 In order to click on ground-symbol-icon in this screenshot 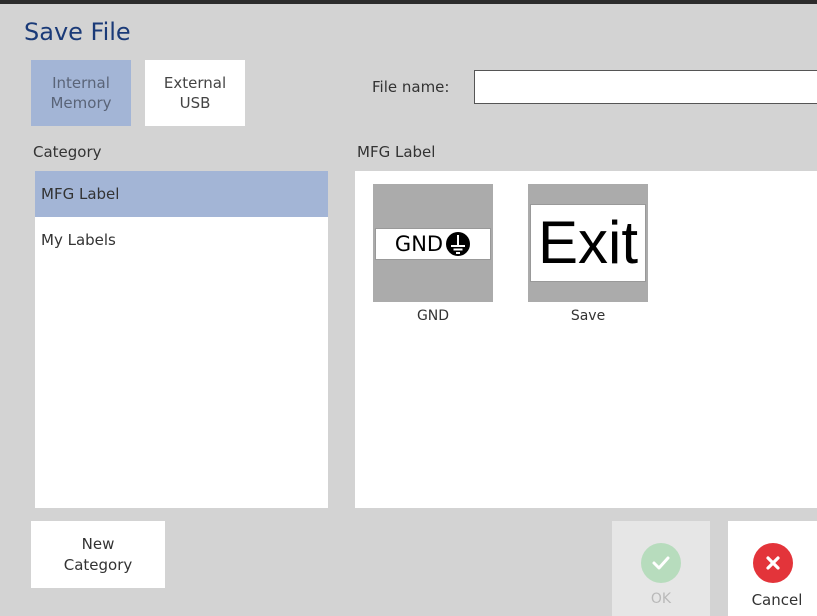, I will do `click(458, 244)`.